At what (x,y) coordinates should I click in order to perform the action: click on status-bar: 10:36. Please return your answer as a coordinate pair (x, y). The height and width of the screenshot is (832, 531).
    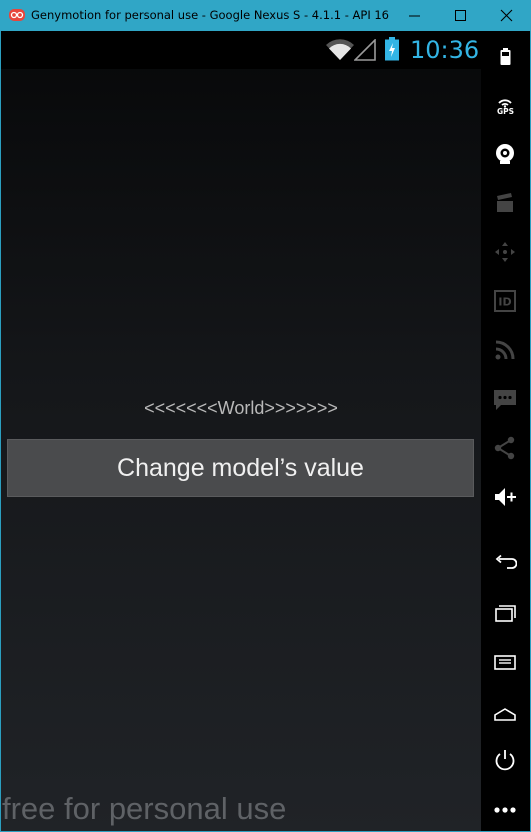
    Looking at the image, I should click on (241, 50).